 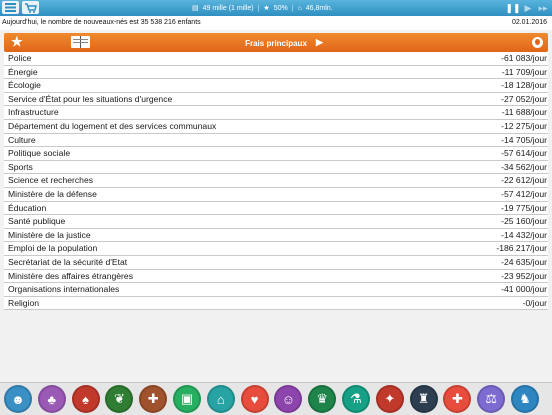 I want to click on expense-value: -14 705/jour, so click(x=524, y=139).